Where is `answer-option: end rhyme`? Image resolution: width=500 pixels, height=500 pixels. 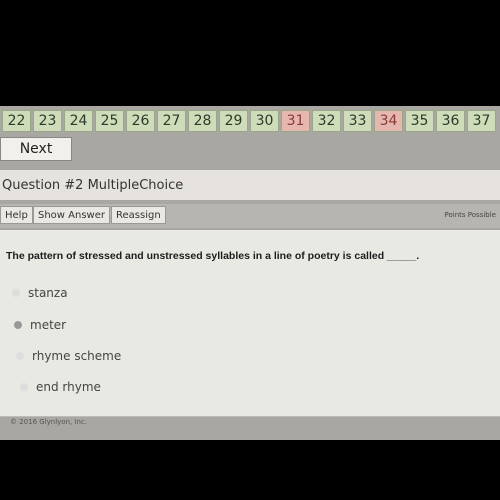
answer-option: end rhyme is located at coordinates (60, 387).